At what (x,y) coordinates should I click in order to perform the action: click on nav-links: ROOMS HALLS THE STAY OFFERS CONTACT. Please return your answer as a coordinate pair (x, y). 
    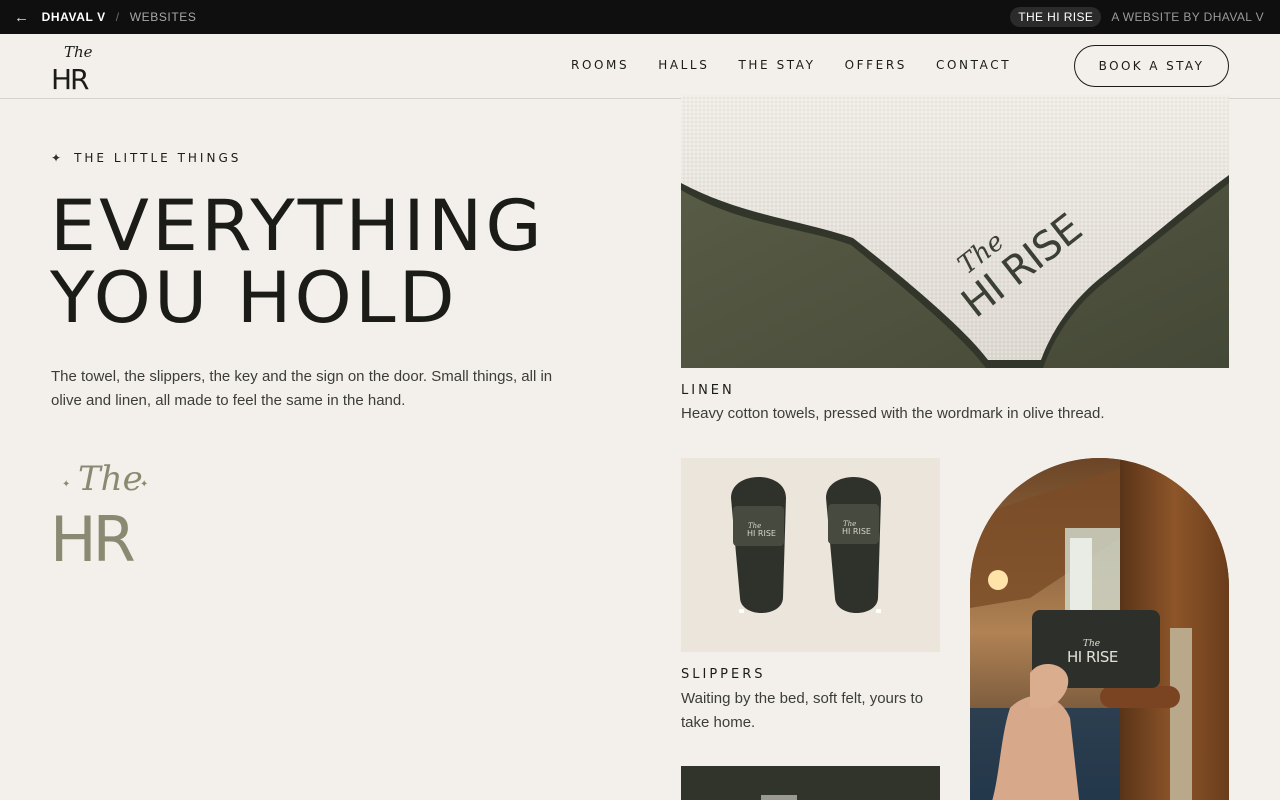
    Looking at the image, I should click on (805, 65).